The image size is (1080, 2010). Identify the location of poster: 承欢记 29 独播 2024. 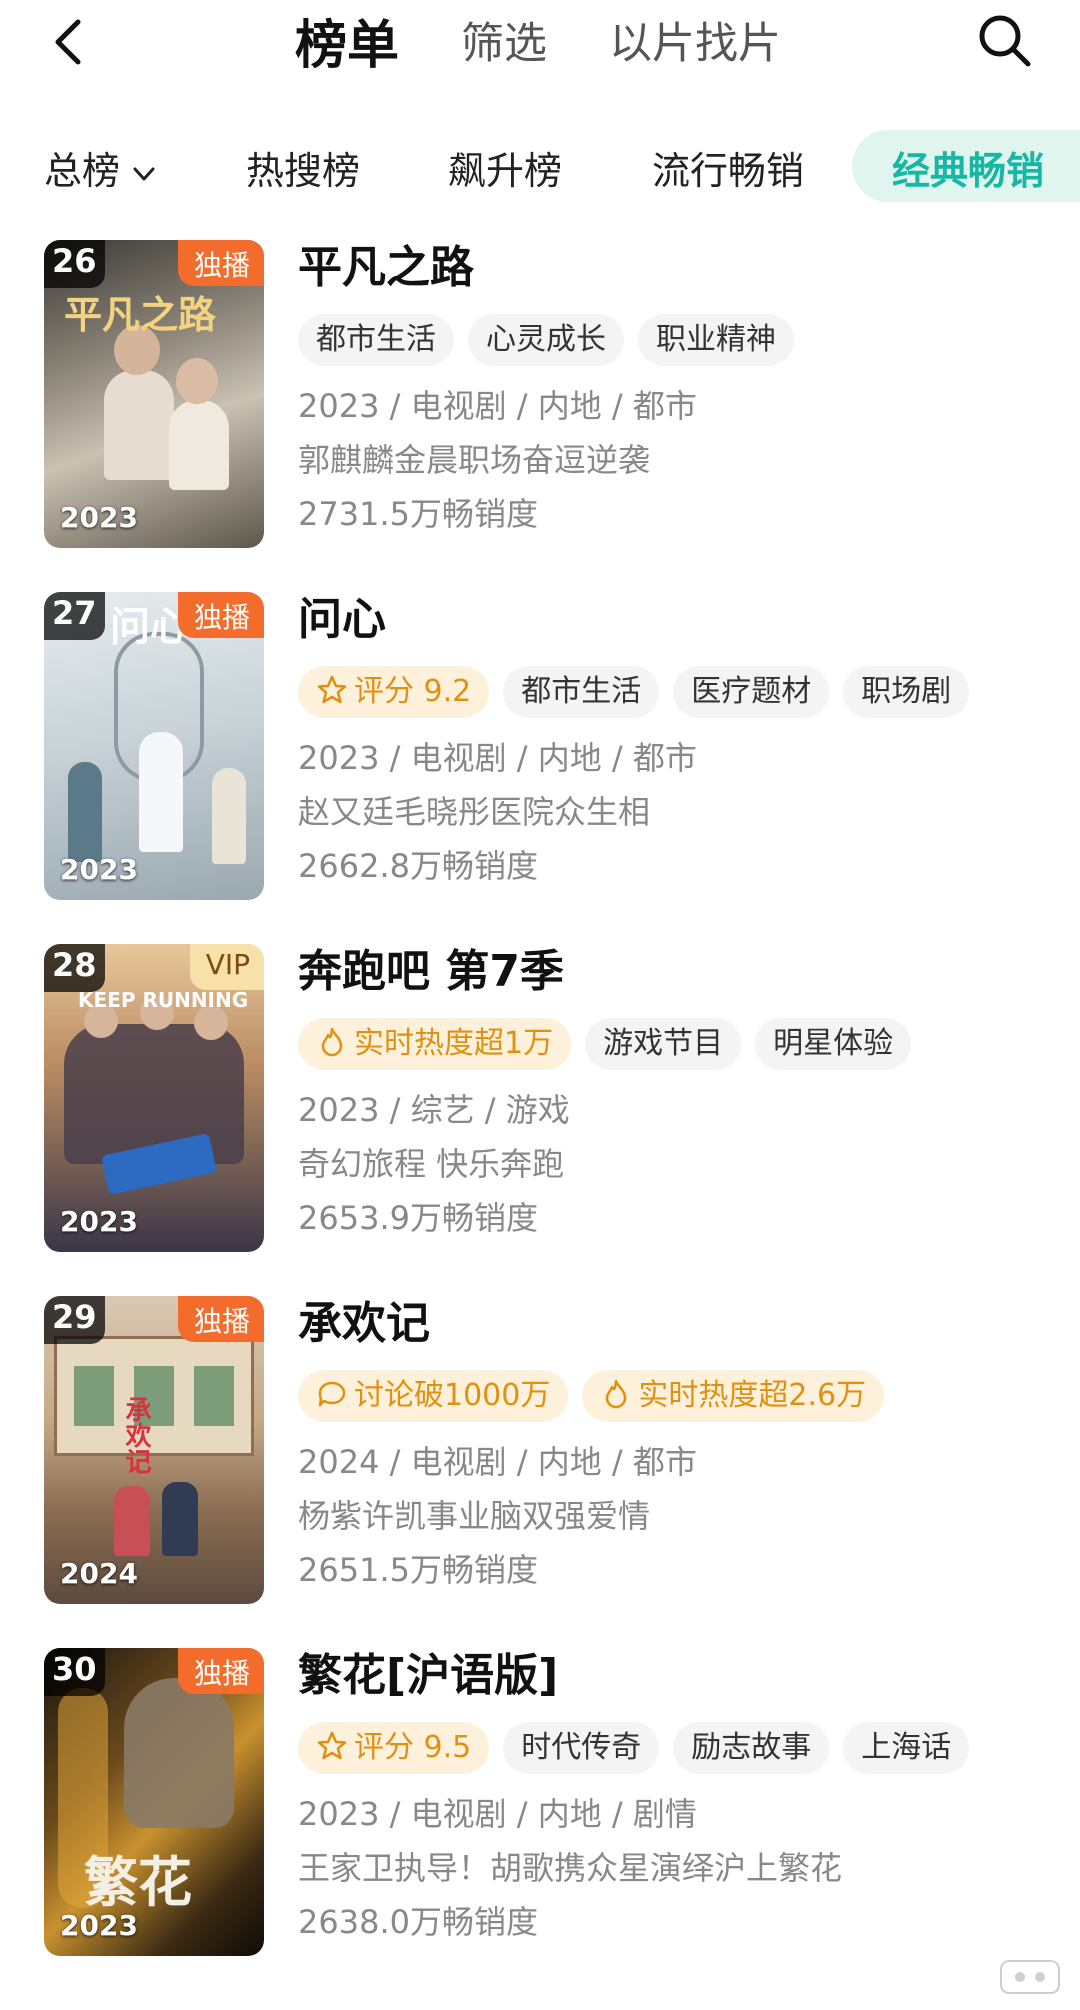
(154, 1450).